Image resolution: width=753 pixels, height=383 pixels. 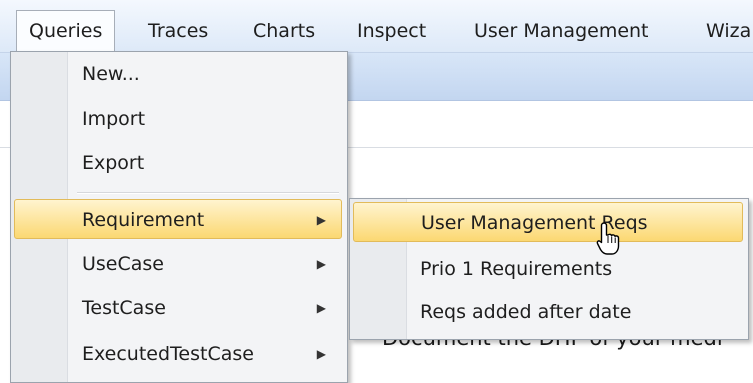 What do you see at coordinates (123, 264) in the screenshot?
I see `menu-item-label: UseCase` at bounding box center [123, 264].